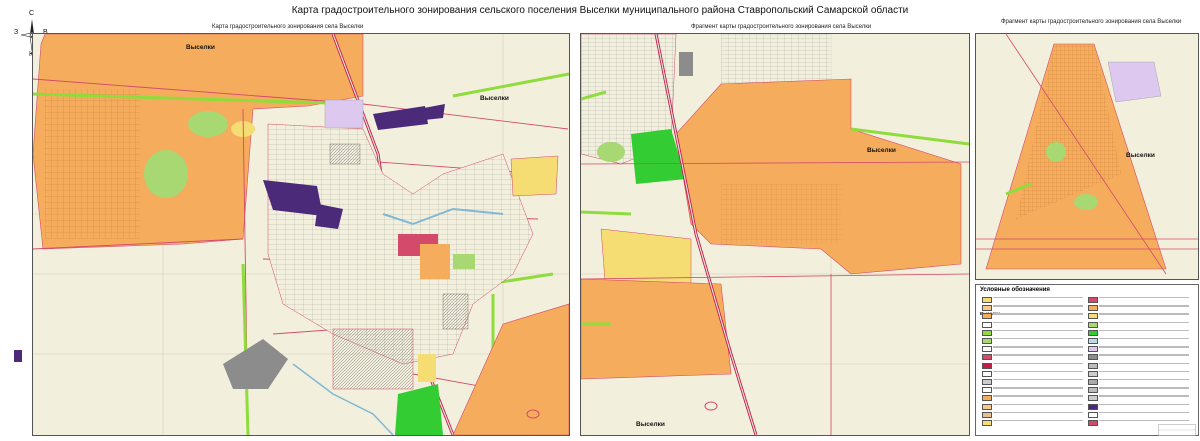 This screenshot has width=1200, height=441. I want to click on fragment-2-lilac-zone, so click(1134, 82).